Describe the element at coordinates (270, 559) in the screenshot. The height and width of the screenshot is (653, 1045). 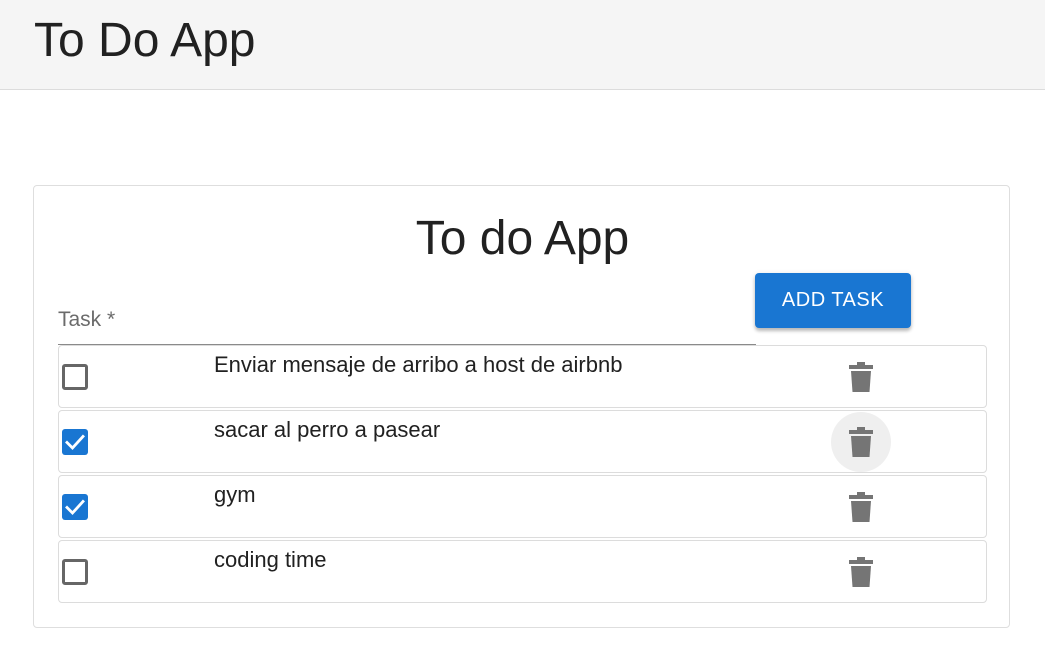
I see `task-text: coding time` at that location.